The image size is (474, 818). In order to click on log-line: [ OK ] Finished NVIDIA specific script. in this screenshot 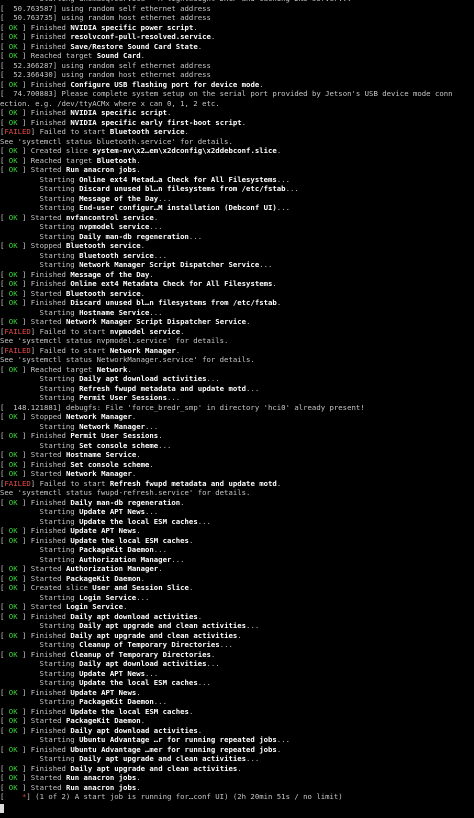, I will do `click(86, 112)`.